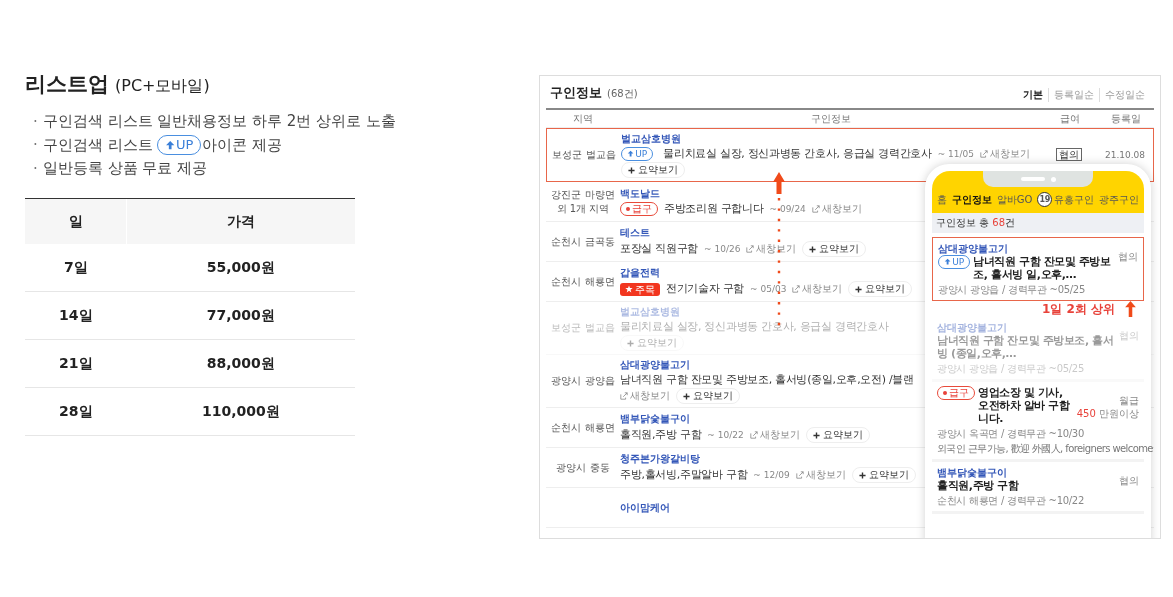 The height and width of the screenshot is (597, 1173). I want to click on company-link: 벌교삼호병원, so click(651, 138).